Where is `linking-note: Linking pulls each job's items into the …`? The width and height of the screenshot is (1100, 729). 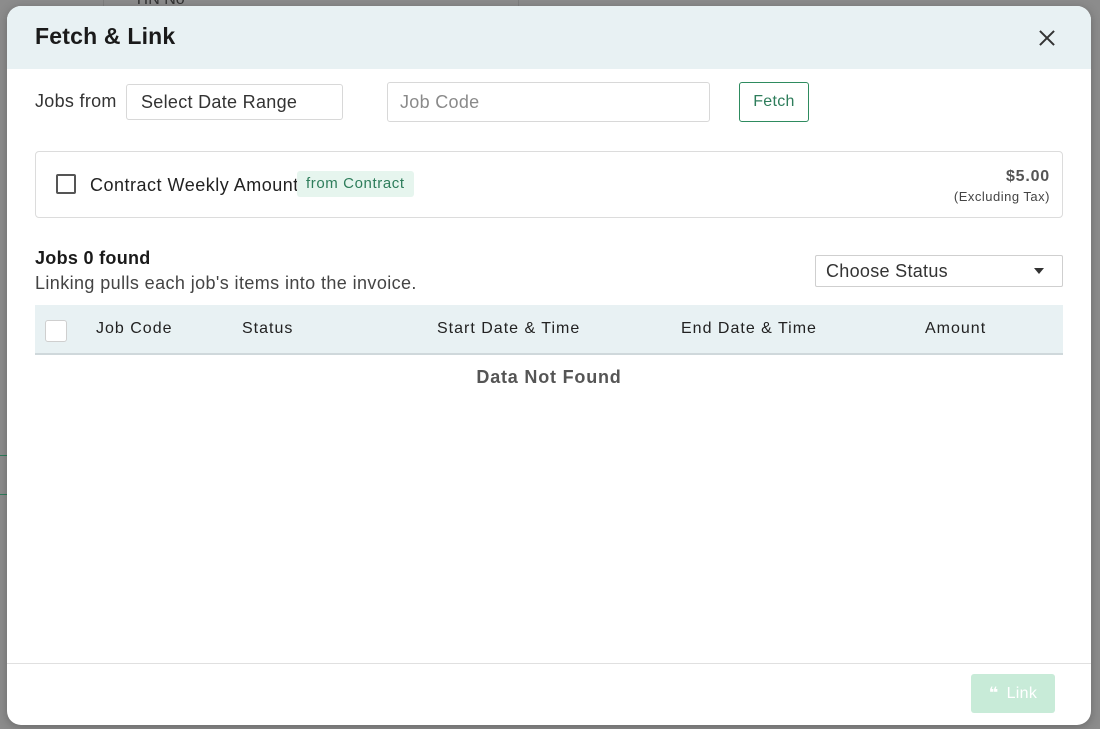 linking-note: Linking pulls each job's items into the … is located at coordinates (226, 283).